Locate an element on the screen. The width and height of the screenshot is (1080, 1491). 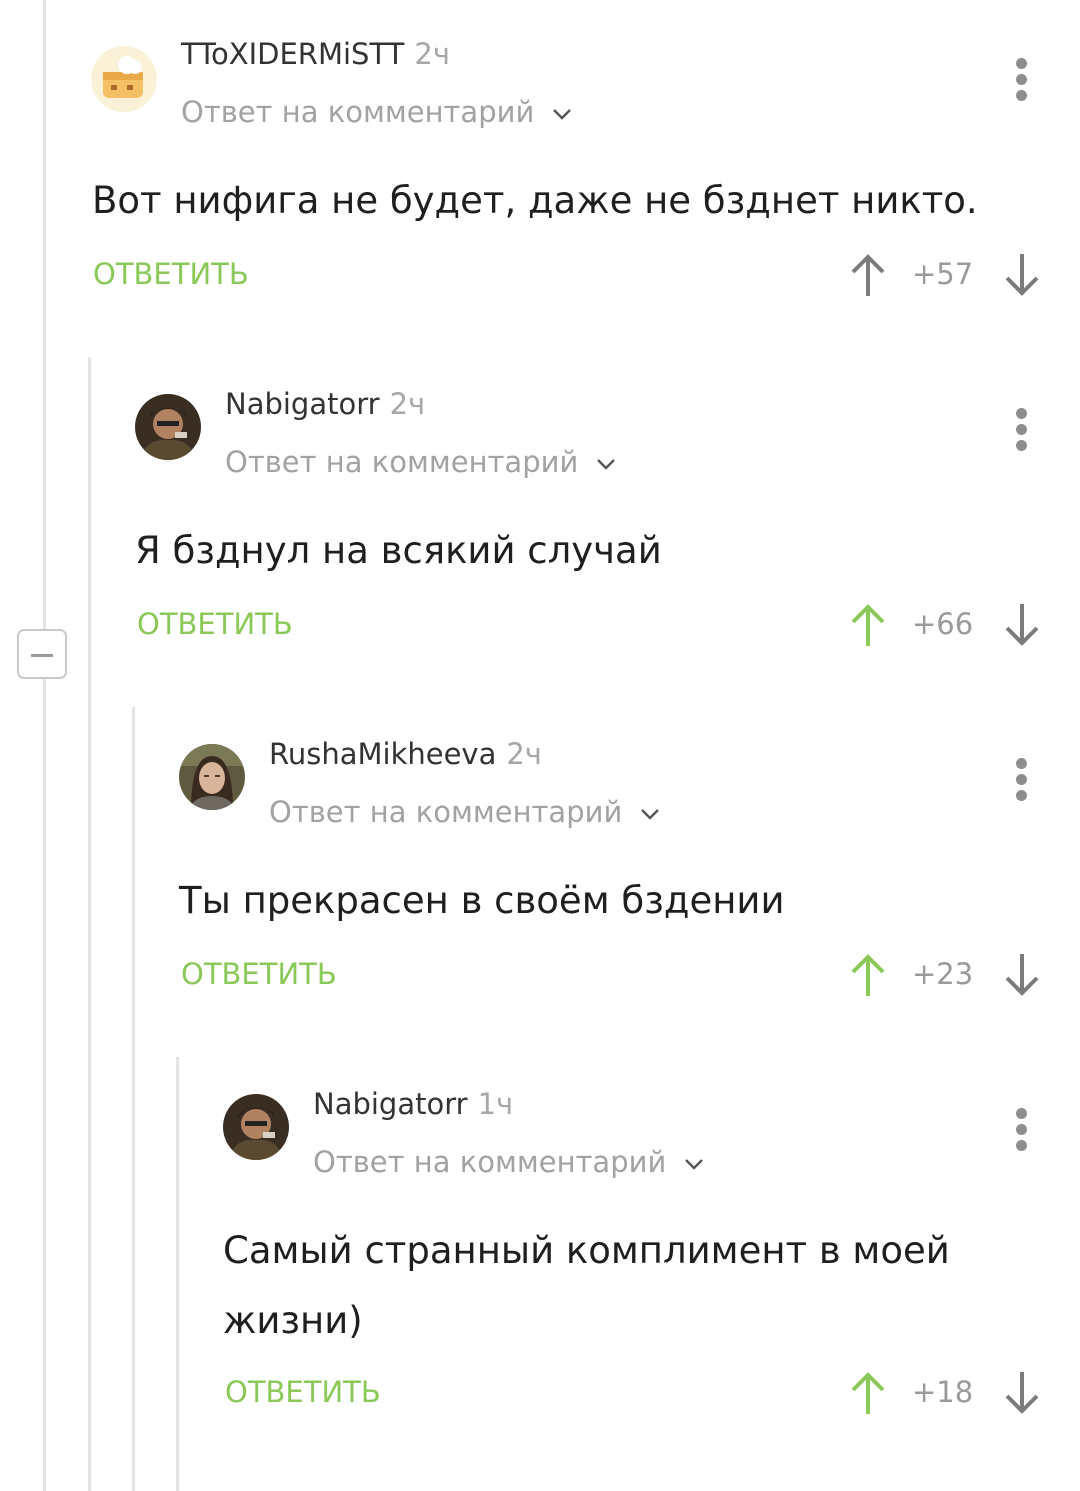
comment-text: Самый странный комплимент в моей жизни) is located at coordinates (586, 1285).